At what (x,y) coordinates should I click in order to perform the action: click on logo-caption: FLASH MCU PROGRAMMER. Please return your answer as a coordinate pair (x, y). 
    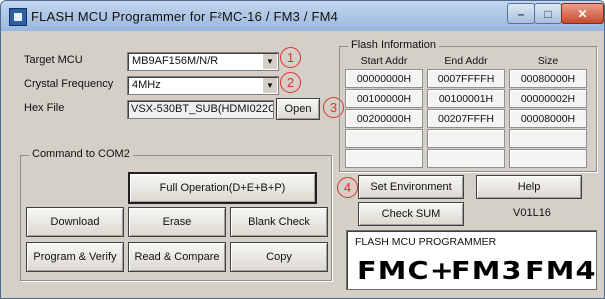
    Looking at the image, I should click on (426, 242).